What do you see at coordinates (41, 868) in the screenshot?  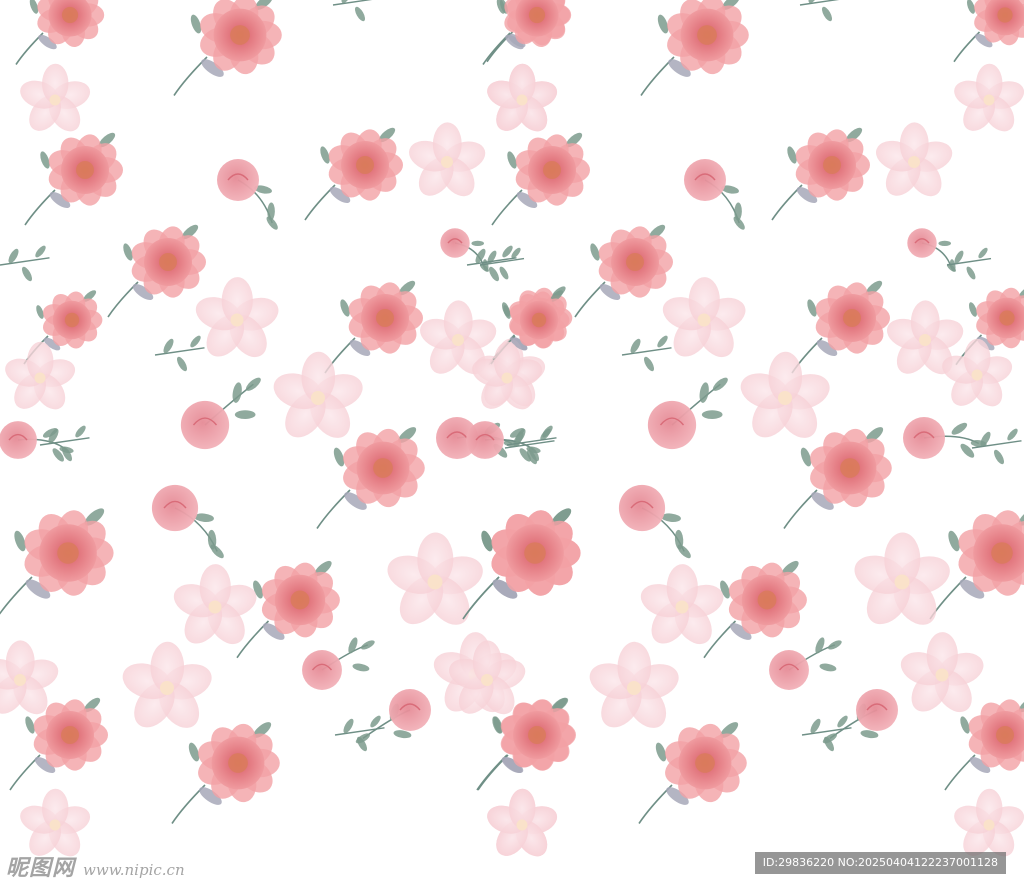 I see `watermark-logo: 昵图网` at bounding box center [41, 868].